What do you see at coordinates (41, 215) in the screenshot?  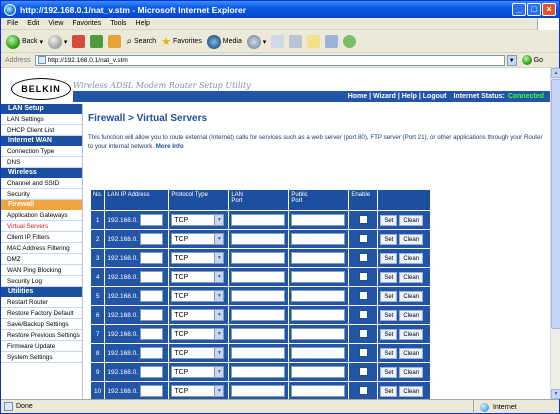 I see `sidebar-item-application-gateways: Application Gateways` at bounding box center [41, 215].